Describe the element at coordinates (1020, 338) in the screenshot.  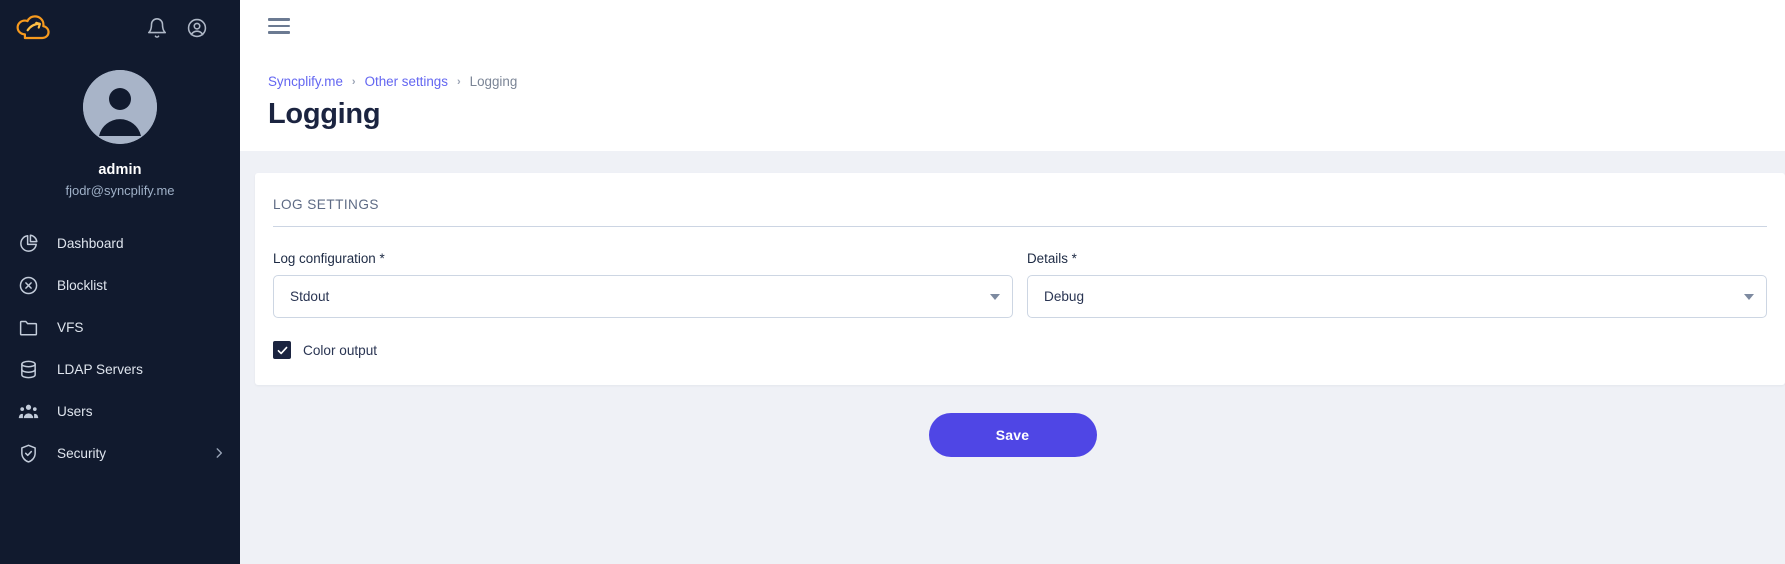
I see `color-output-row: Color output` at that location.